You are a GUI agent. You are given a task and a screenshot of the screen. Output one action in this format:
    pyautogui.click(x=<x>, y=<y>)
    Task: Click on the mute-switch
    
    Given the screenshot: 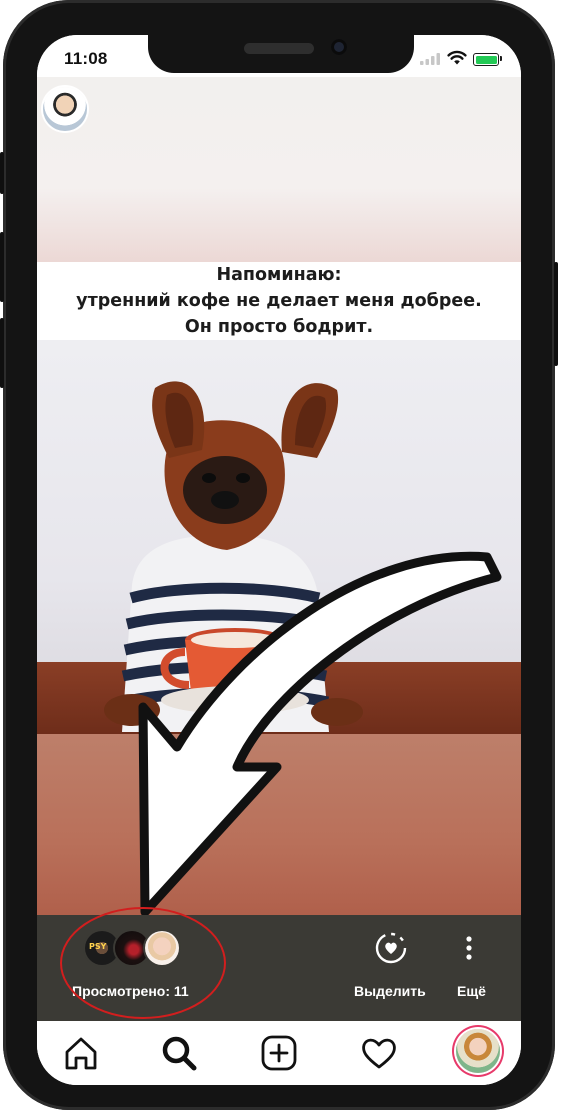 What is the action you would take?
    pyautogui.click(x=2, y=173)
    